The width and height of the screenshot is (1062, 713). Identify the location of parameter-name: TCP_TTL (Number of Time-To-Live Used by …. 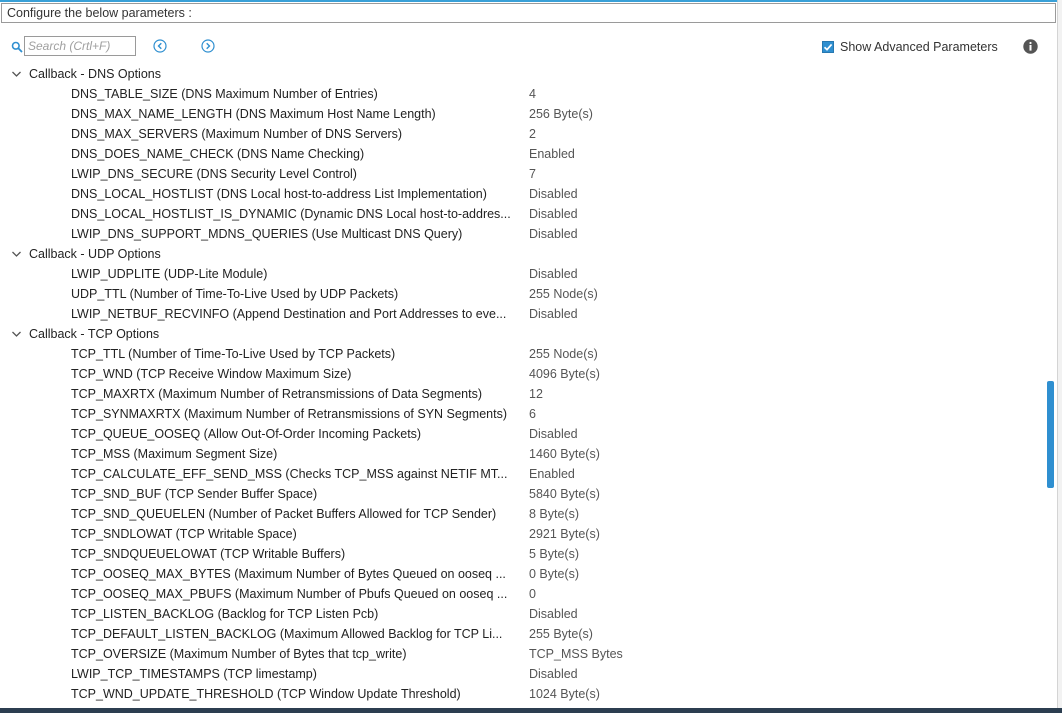
(233, 354).